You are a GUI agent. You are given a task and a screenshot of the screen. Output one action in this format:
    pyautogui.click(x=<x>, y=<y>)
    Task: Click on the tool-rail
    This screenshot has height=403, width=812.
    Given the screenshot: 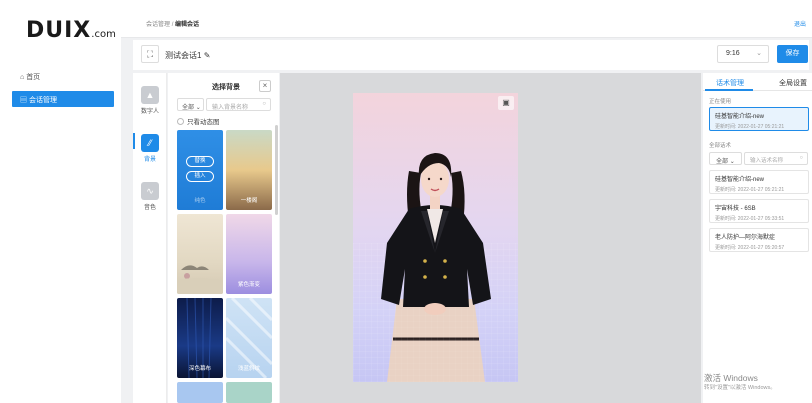 What is the action you would take?
    pyautogui.click(x=150, y=238)
    